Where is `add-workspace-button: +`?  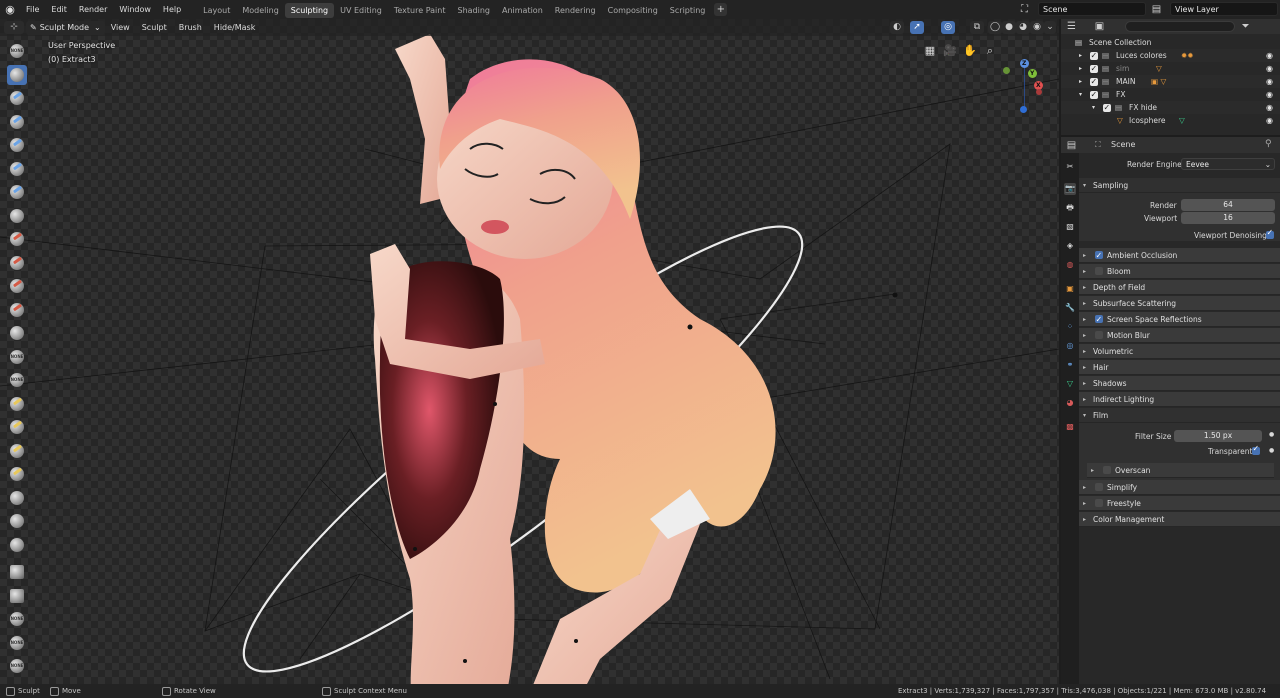
add-workspace-button: + is located at coordinates (721, 9).